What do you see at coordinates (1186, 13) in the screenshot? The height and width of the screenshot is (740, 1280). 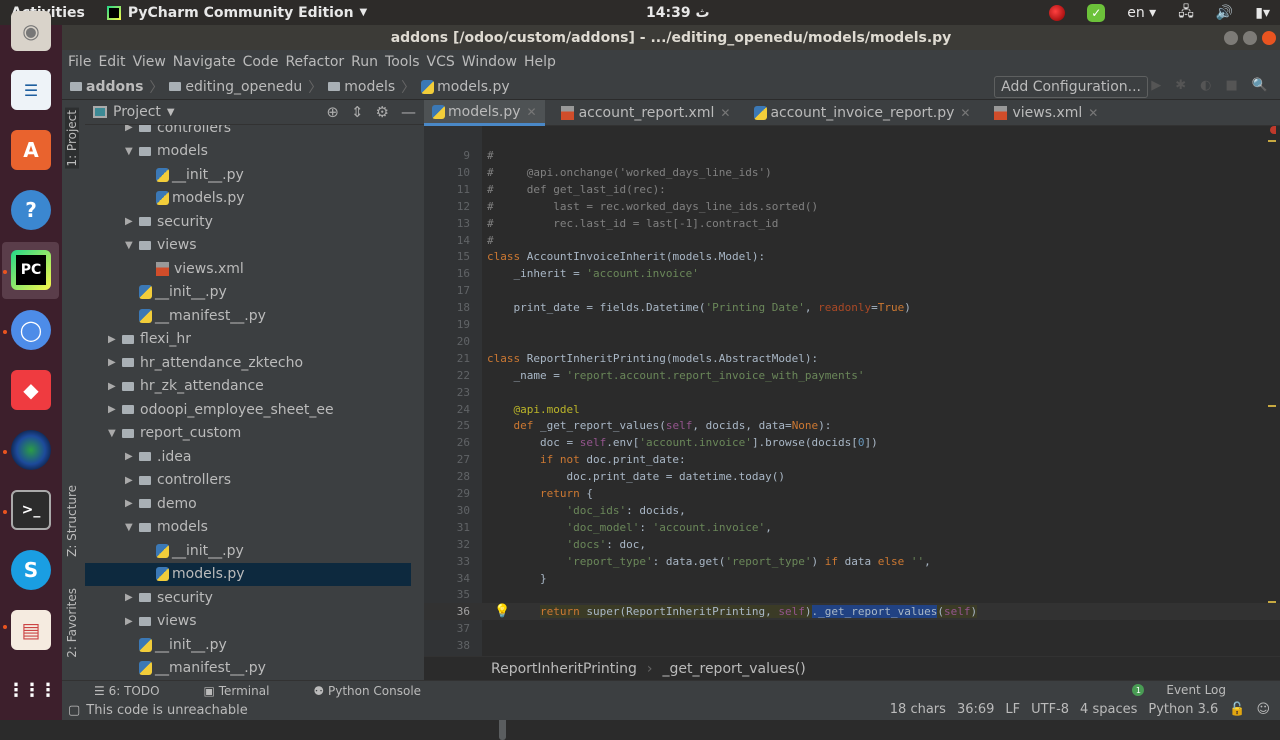 I see `network-icon: 🖧` at bounding box center [1186, 13].